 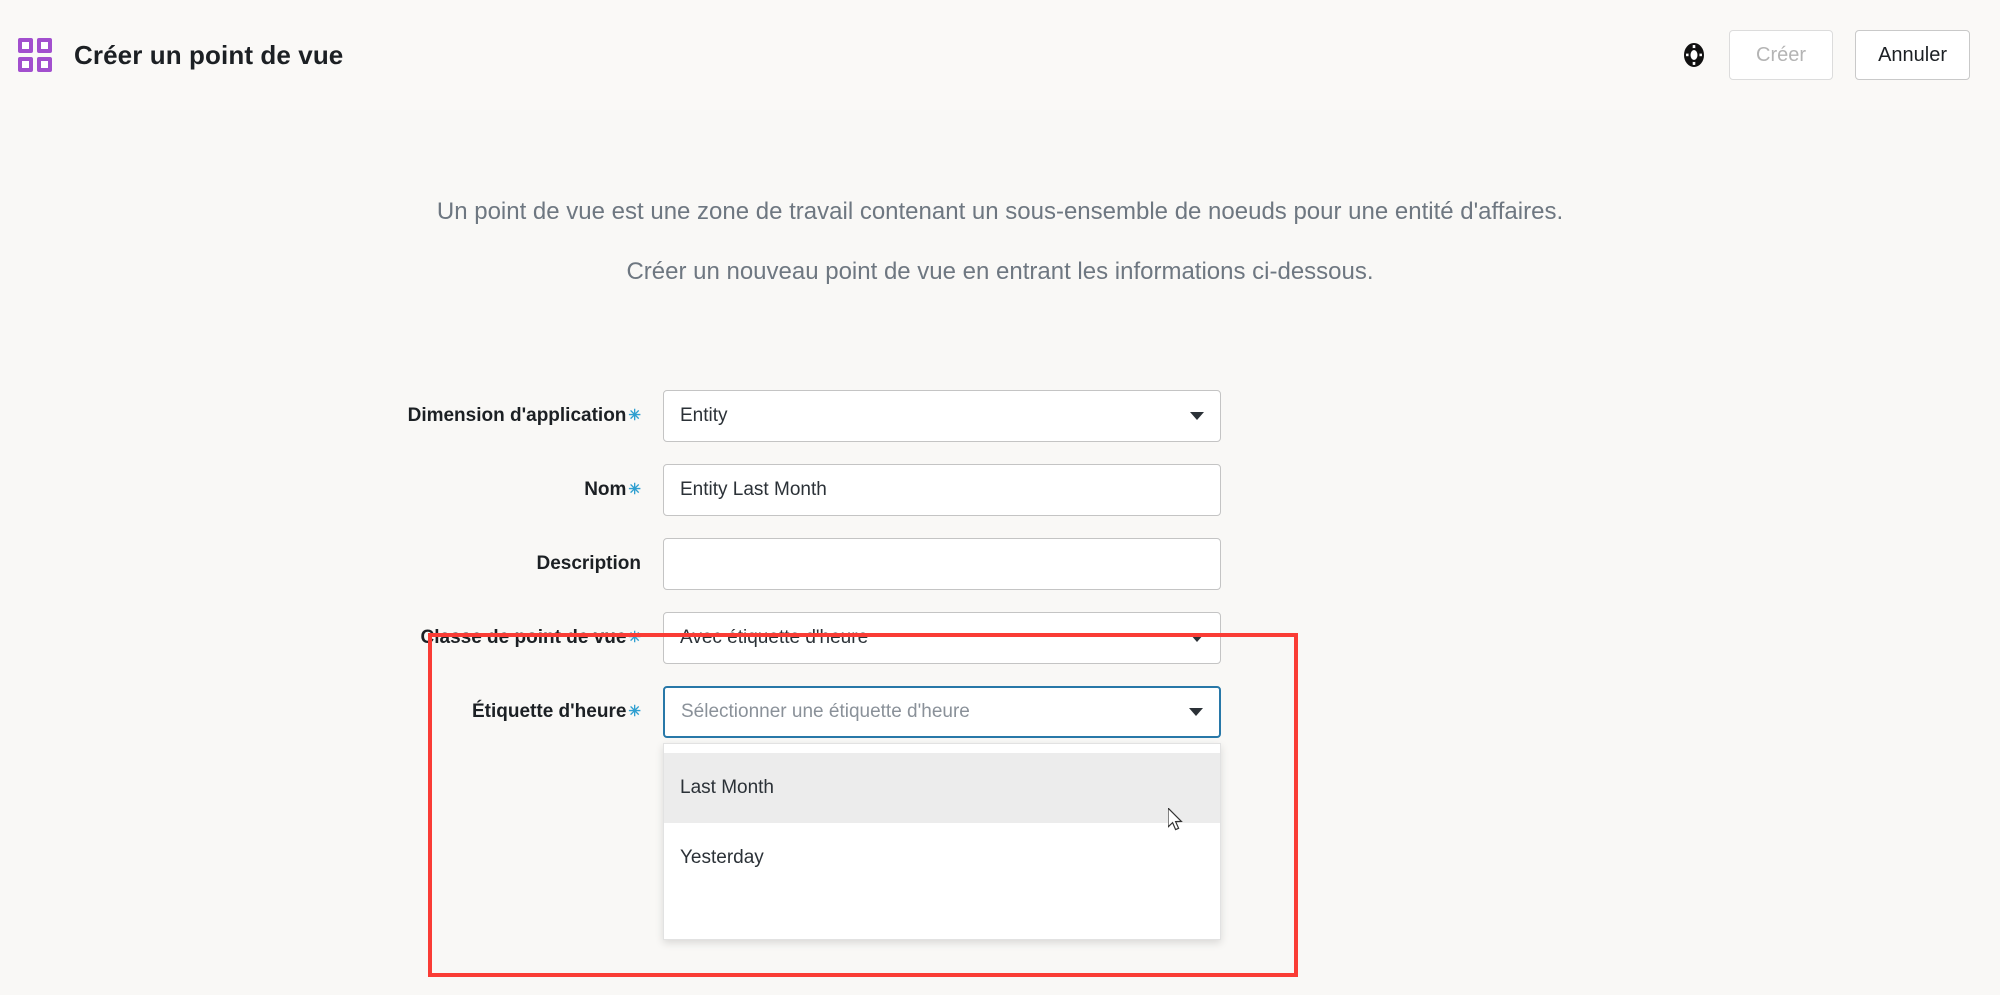 I want to click on name-input: Entity Last Month, so click(x=942, y=490).